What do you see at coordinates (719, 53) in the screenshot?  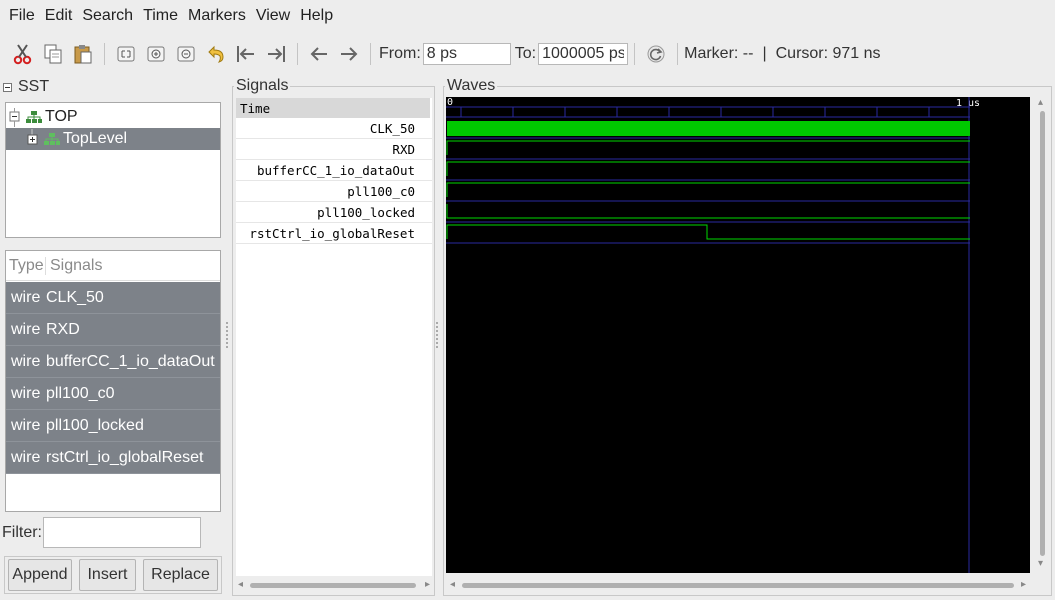 I see `marker-status: Marker: --` at bounding box center [719, 53].